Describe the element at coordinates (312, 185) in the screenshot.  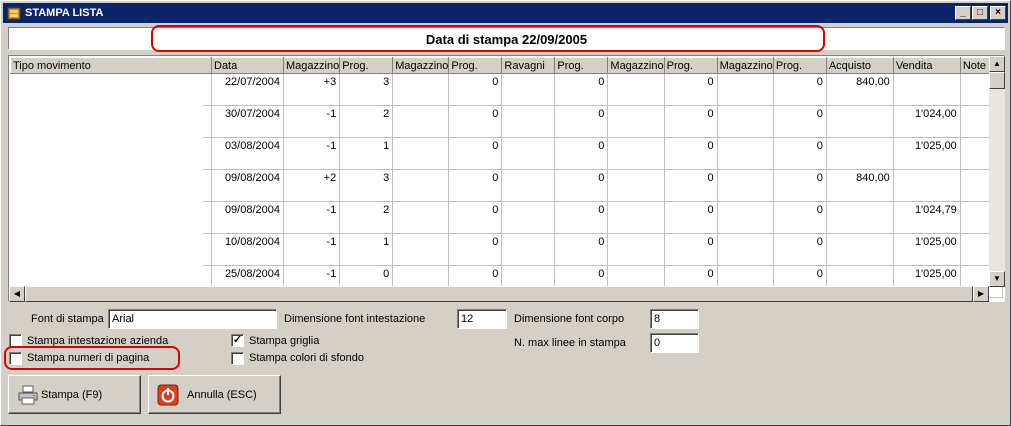
I see `table-cell: +2` at that location.